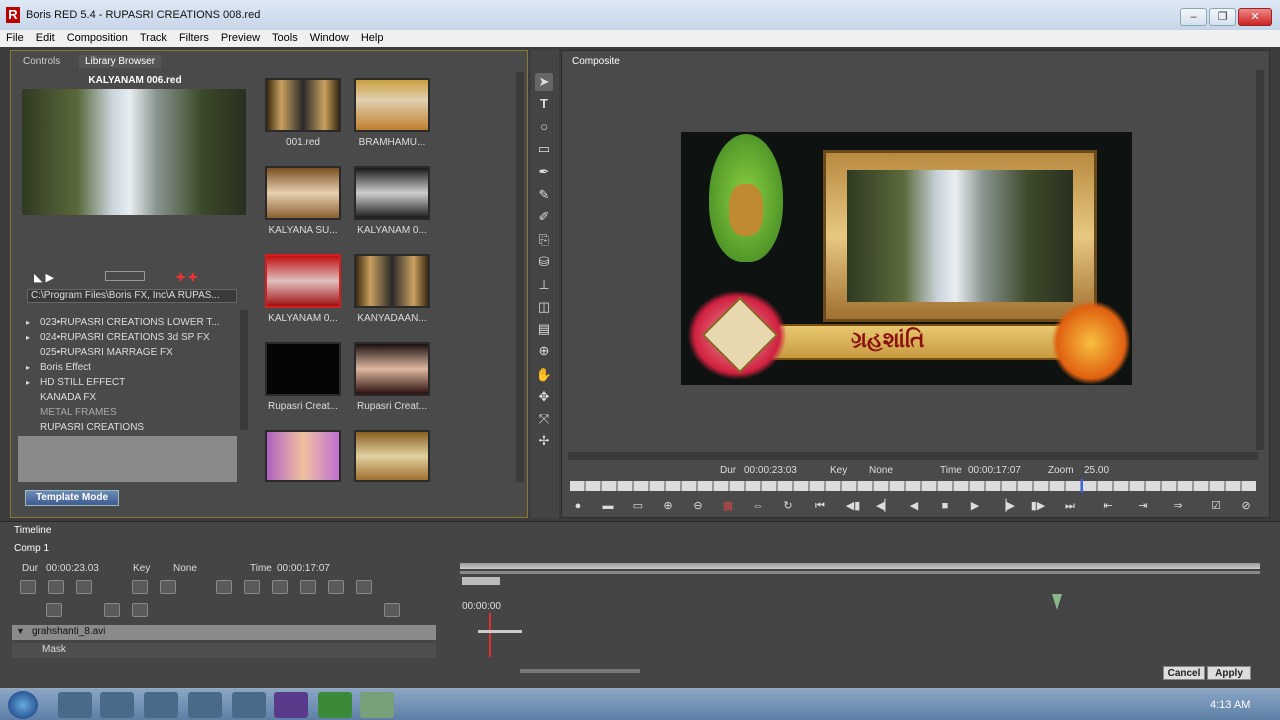 This screenshot has height=720, width=1280. I want to click on tree-item: 025•RUPASRI MARRAGE FX, so click(129, 352).